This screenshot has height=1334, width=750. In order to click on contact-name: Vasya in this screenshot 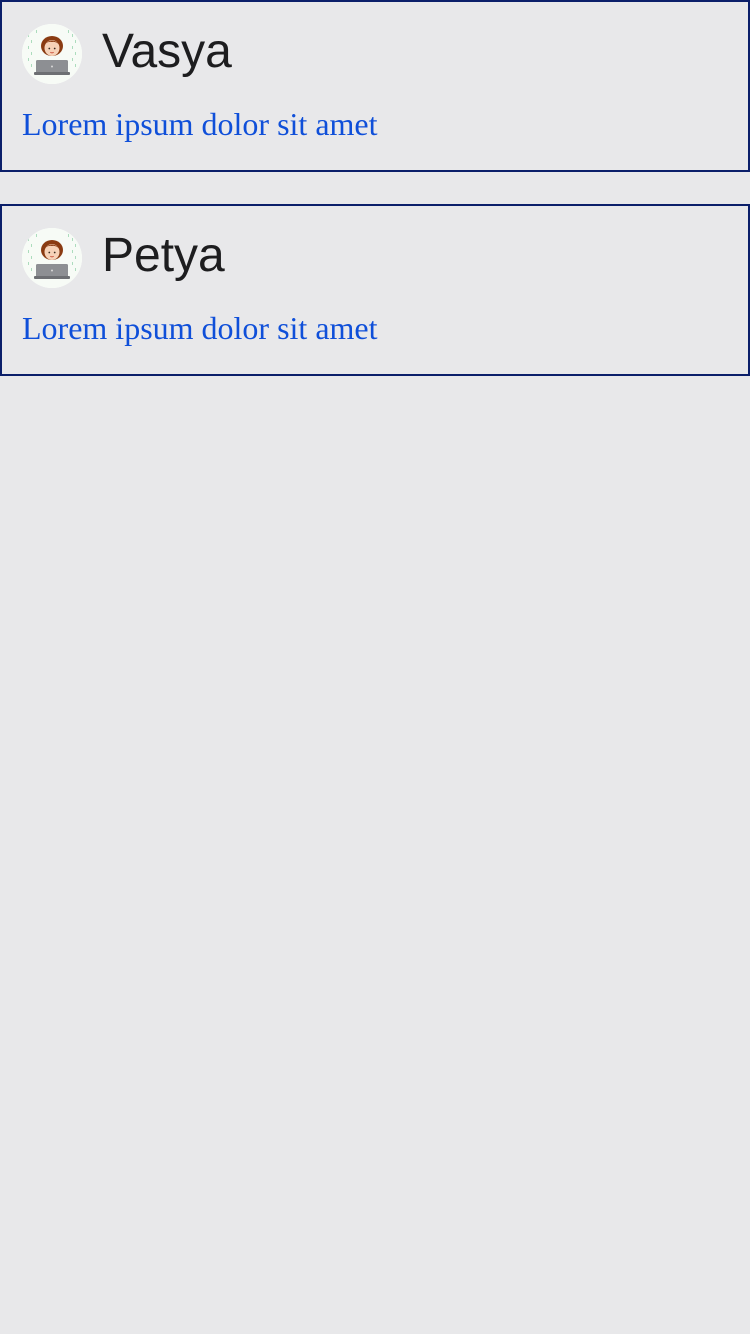, I will do `click(167, 51)`.